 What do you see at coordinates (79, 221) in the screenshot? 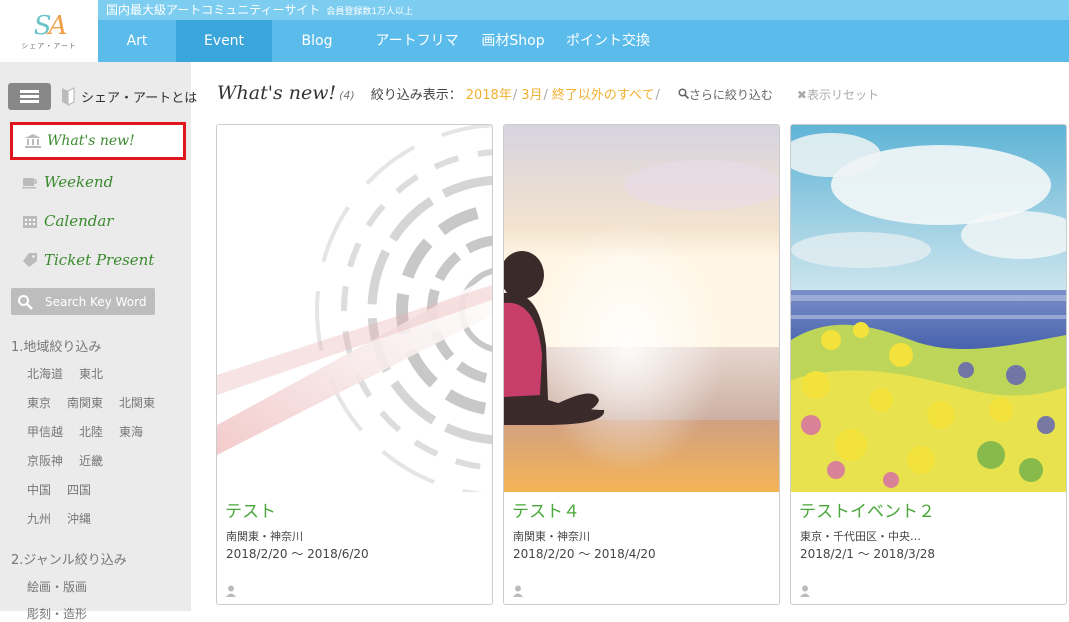
I see `sidebar-item-label: Calendar` at bounding box center [79, 221].